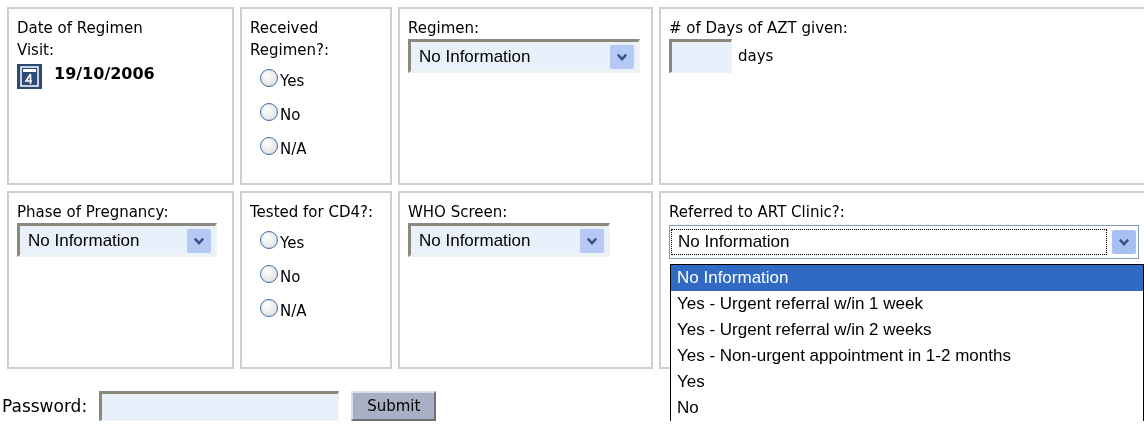 This screenshot has height=429, width=1144. Describe the element at coordinates (907, 330) in the screenshot. I see `dropdown-option: Yes - Urgent referral w/in 2 weeks` at that location.